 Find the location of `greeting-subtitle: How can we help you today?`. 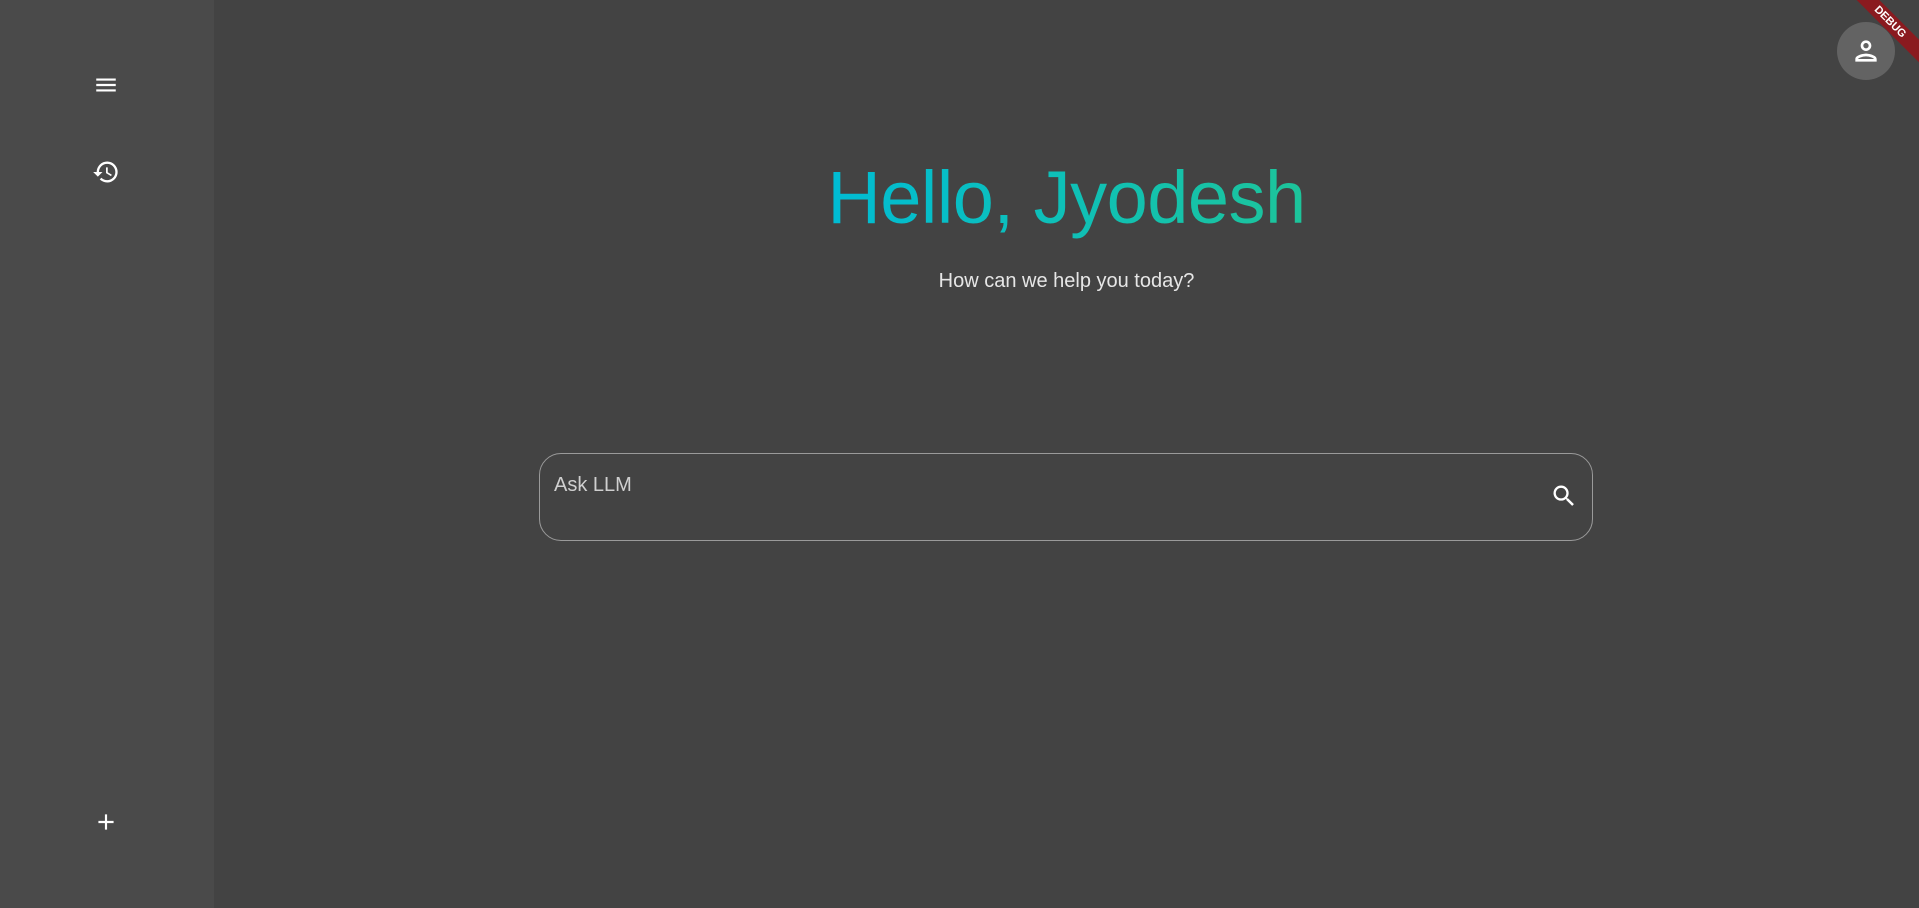

greeting-subtitle: How can we help you today? is located at coordinates (1066, 281).